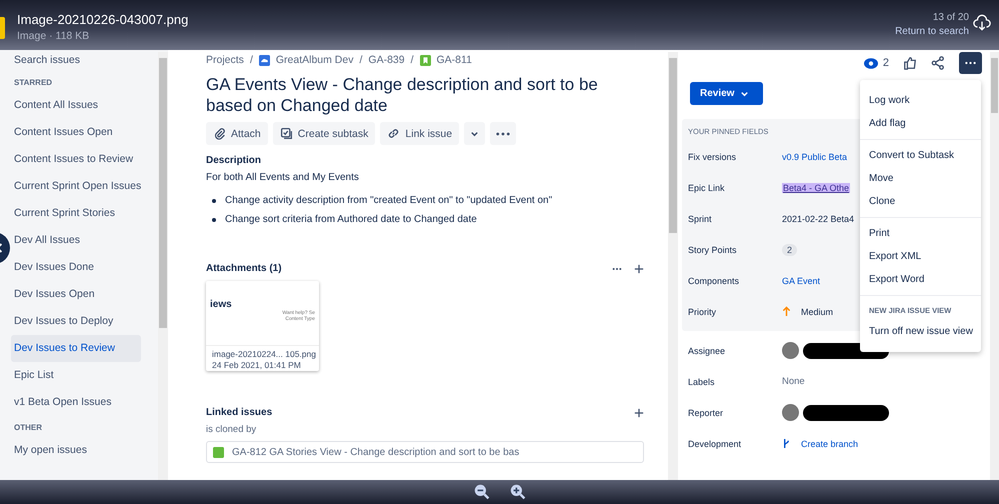 The height and width of the screenshot is (504, 999). What do you see at coordinates (264, 353) in the screenshot?
I see `attachment-name: image-20210224... 105.png` at bounding box center [264, 353].